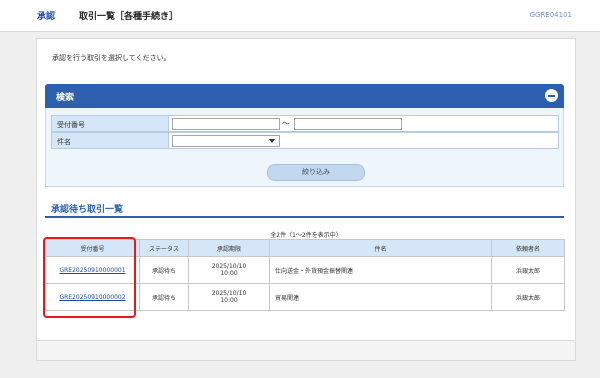 Image resolution: width=600 pixels, height=378 pixels. I want to click on screen-id: GGRE04101, so click(550, 15).